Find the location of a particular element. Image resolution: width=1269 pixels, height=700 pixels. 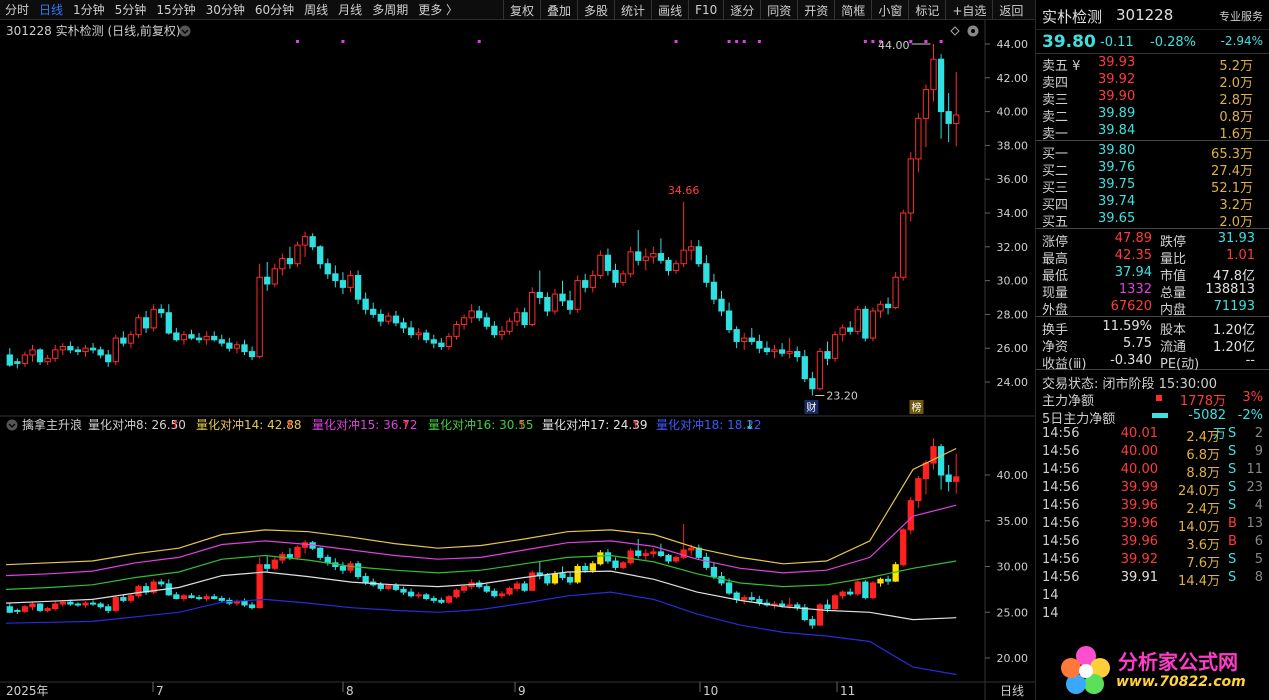

stat-value: 71193 is located at coordinates (1234, 306).